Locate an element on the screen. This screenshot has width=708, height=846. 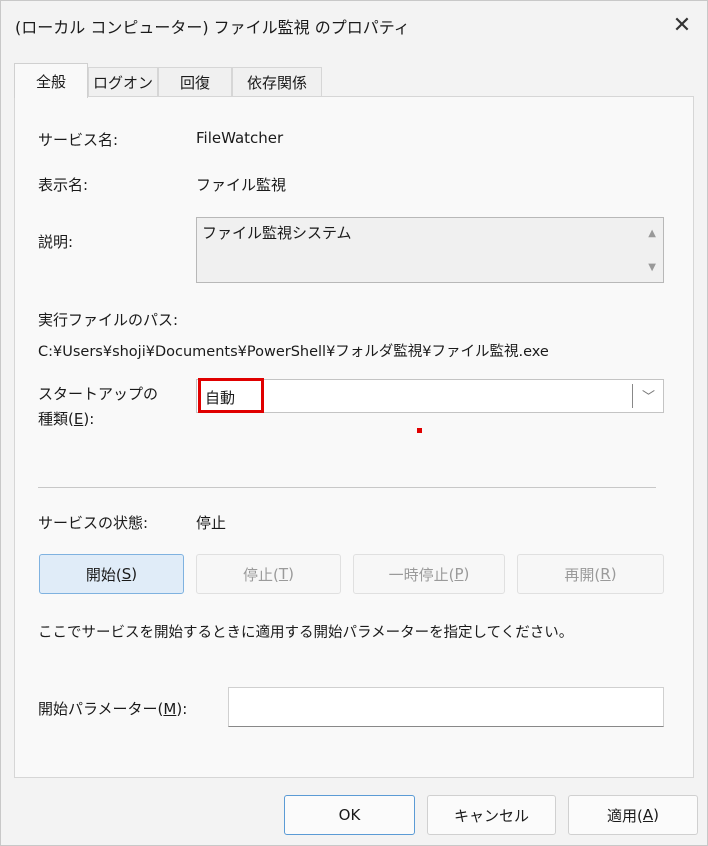
close-icon: ✕ is located at coordinates (682, 25).